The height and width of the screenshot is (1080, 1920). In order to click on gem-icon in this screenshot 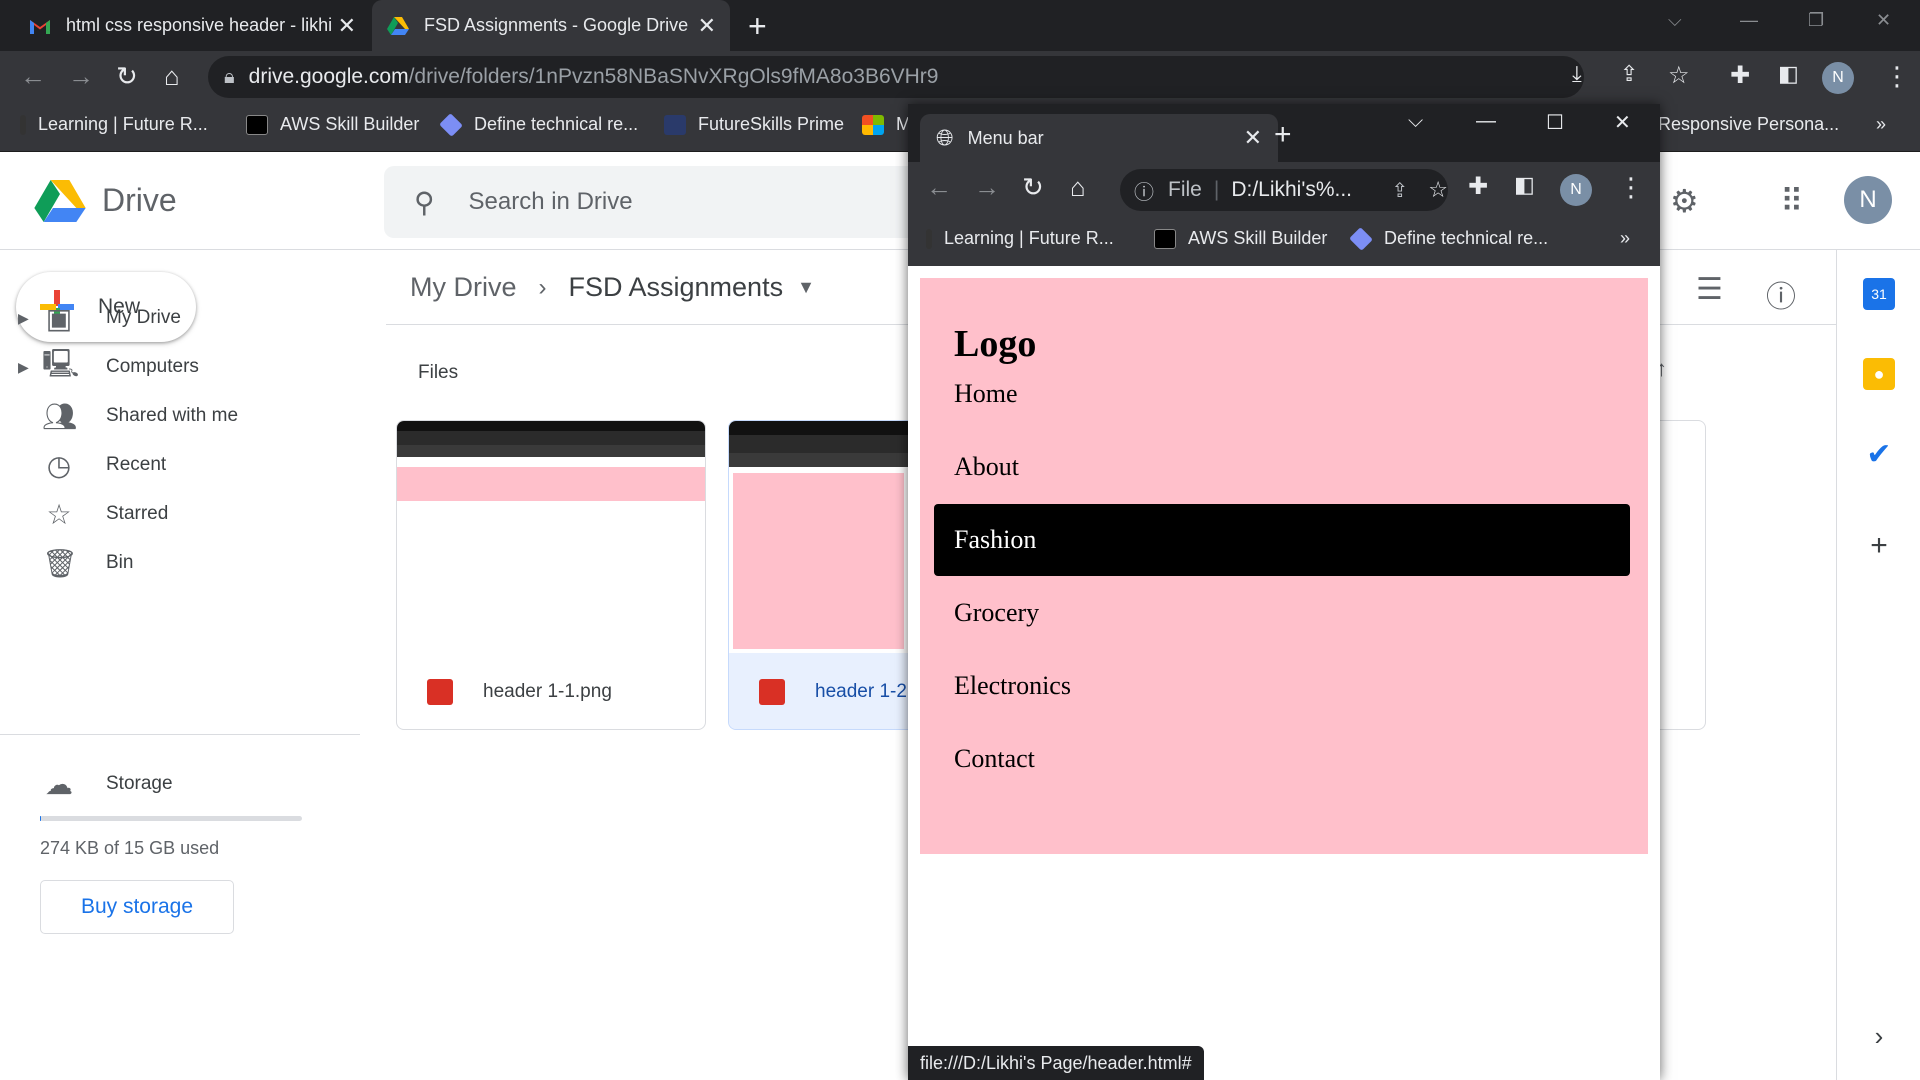, I will do `click(451, 124)`.